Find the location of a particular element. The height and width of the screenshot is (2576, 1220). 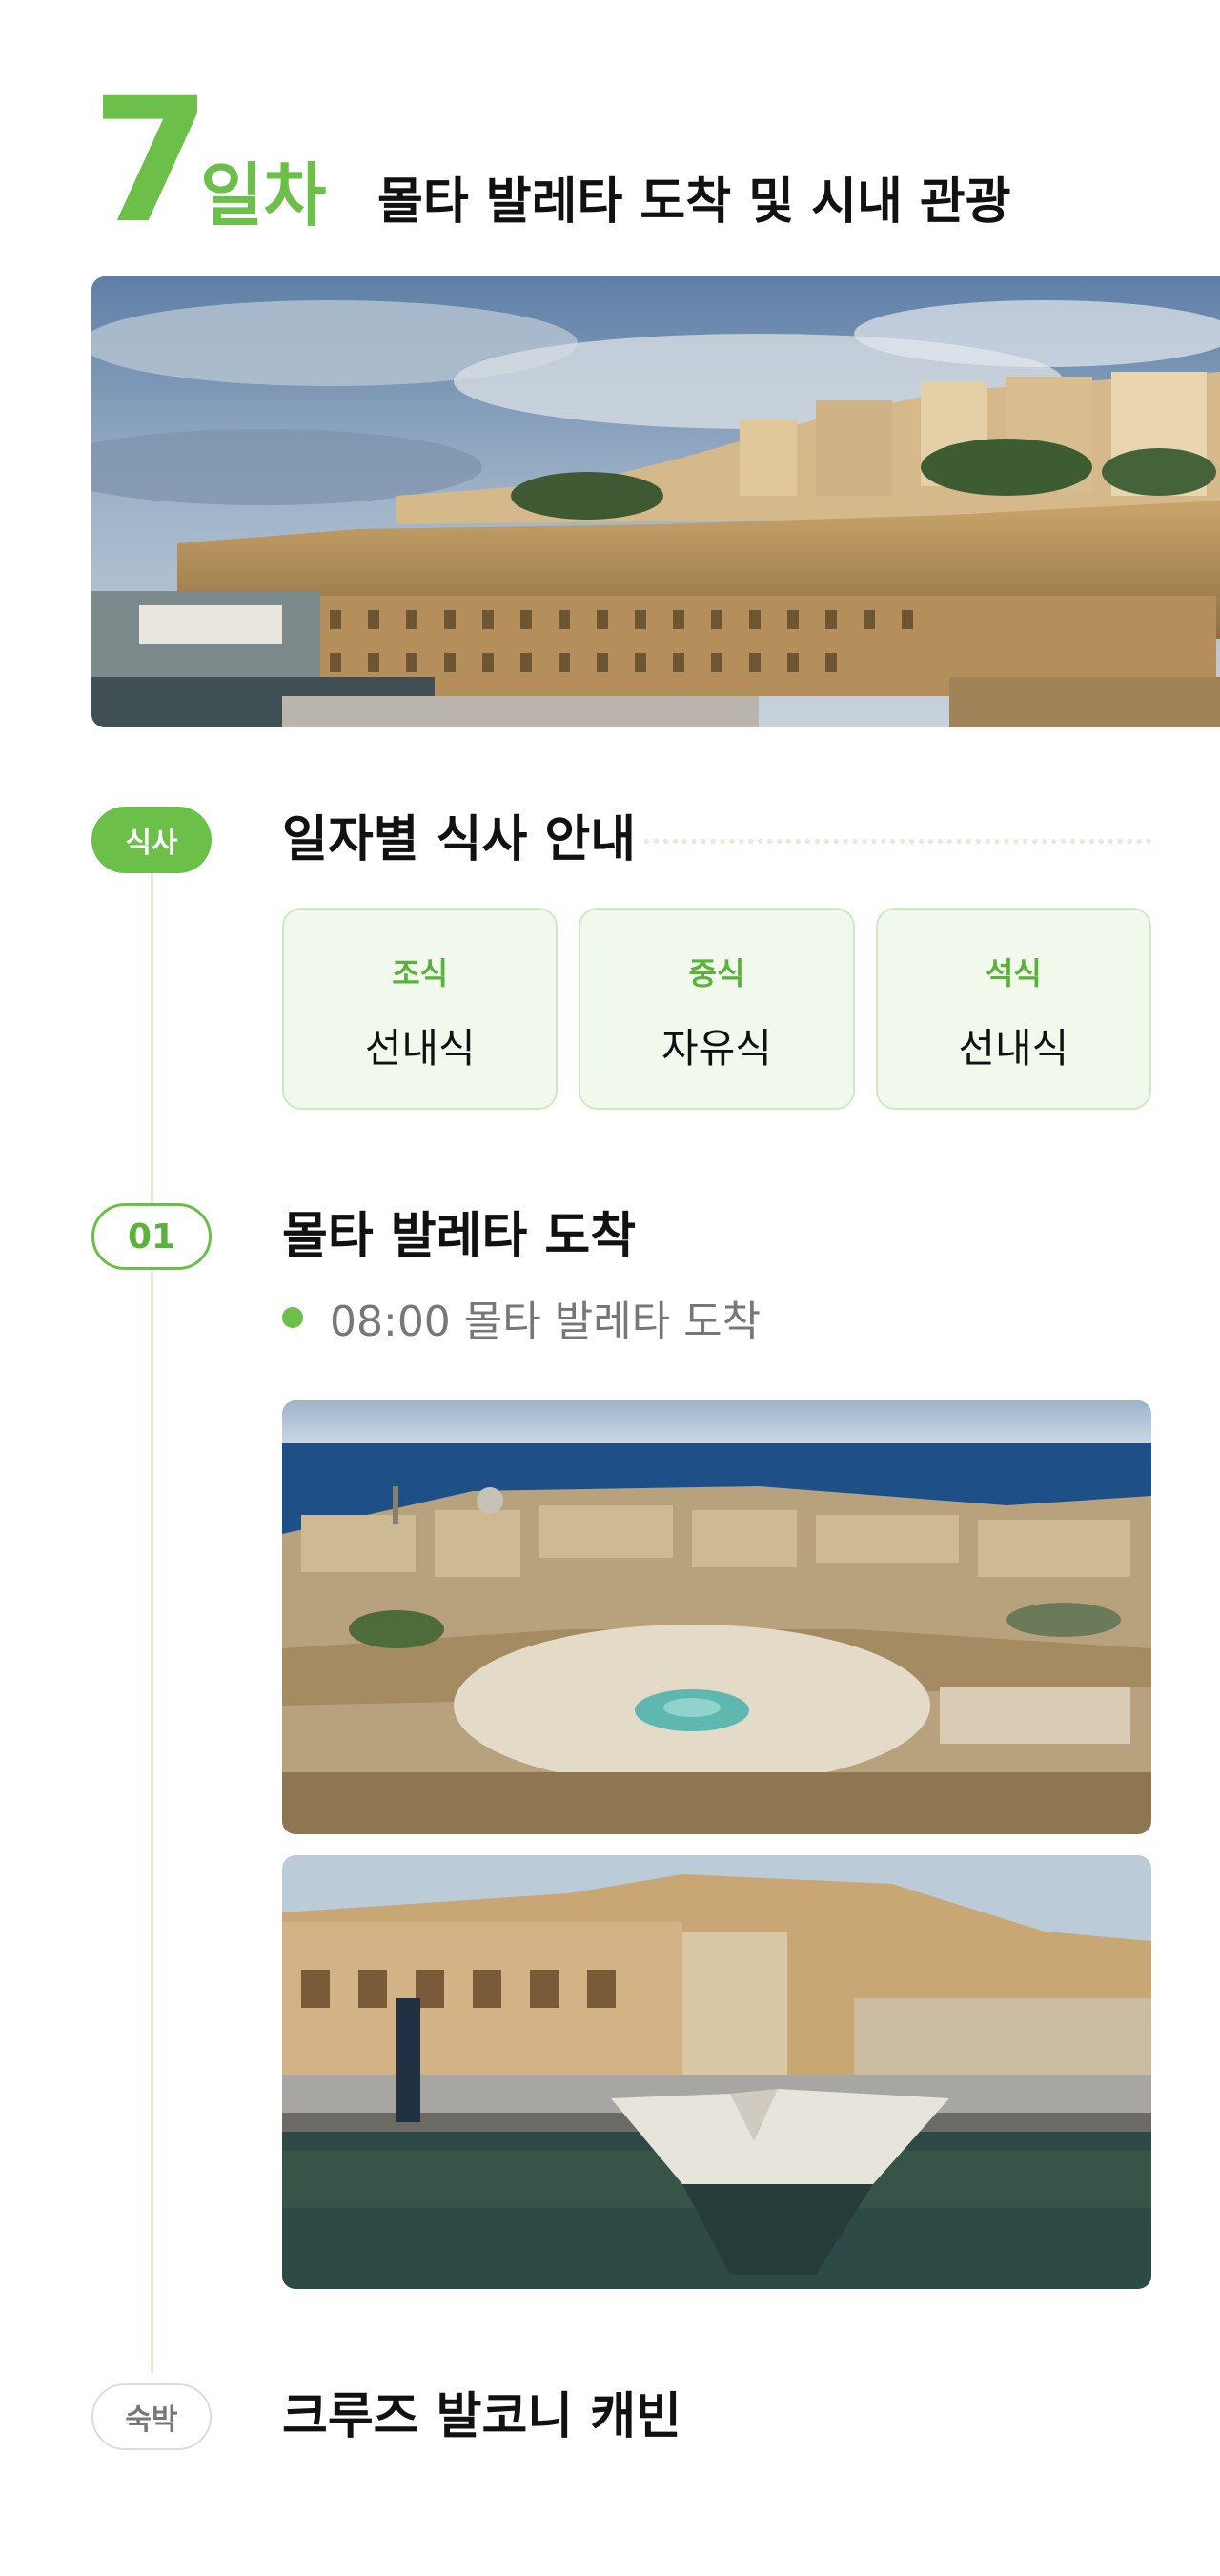

step-number-badge: 01 is located at coordinates (152, 1236).